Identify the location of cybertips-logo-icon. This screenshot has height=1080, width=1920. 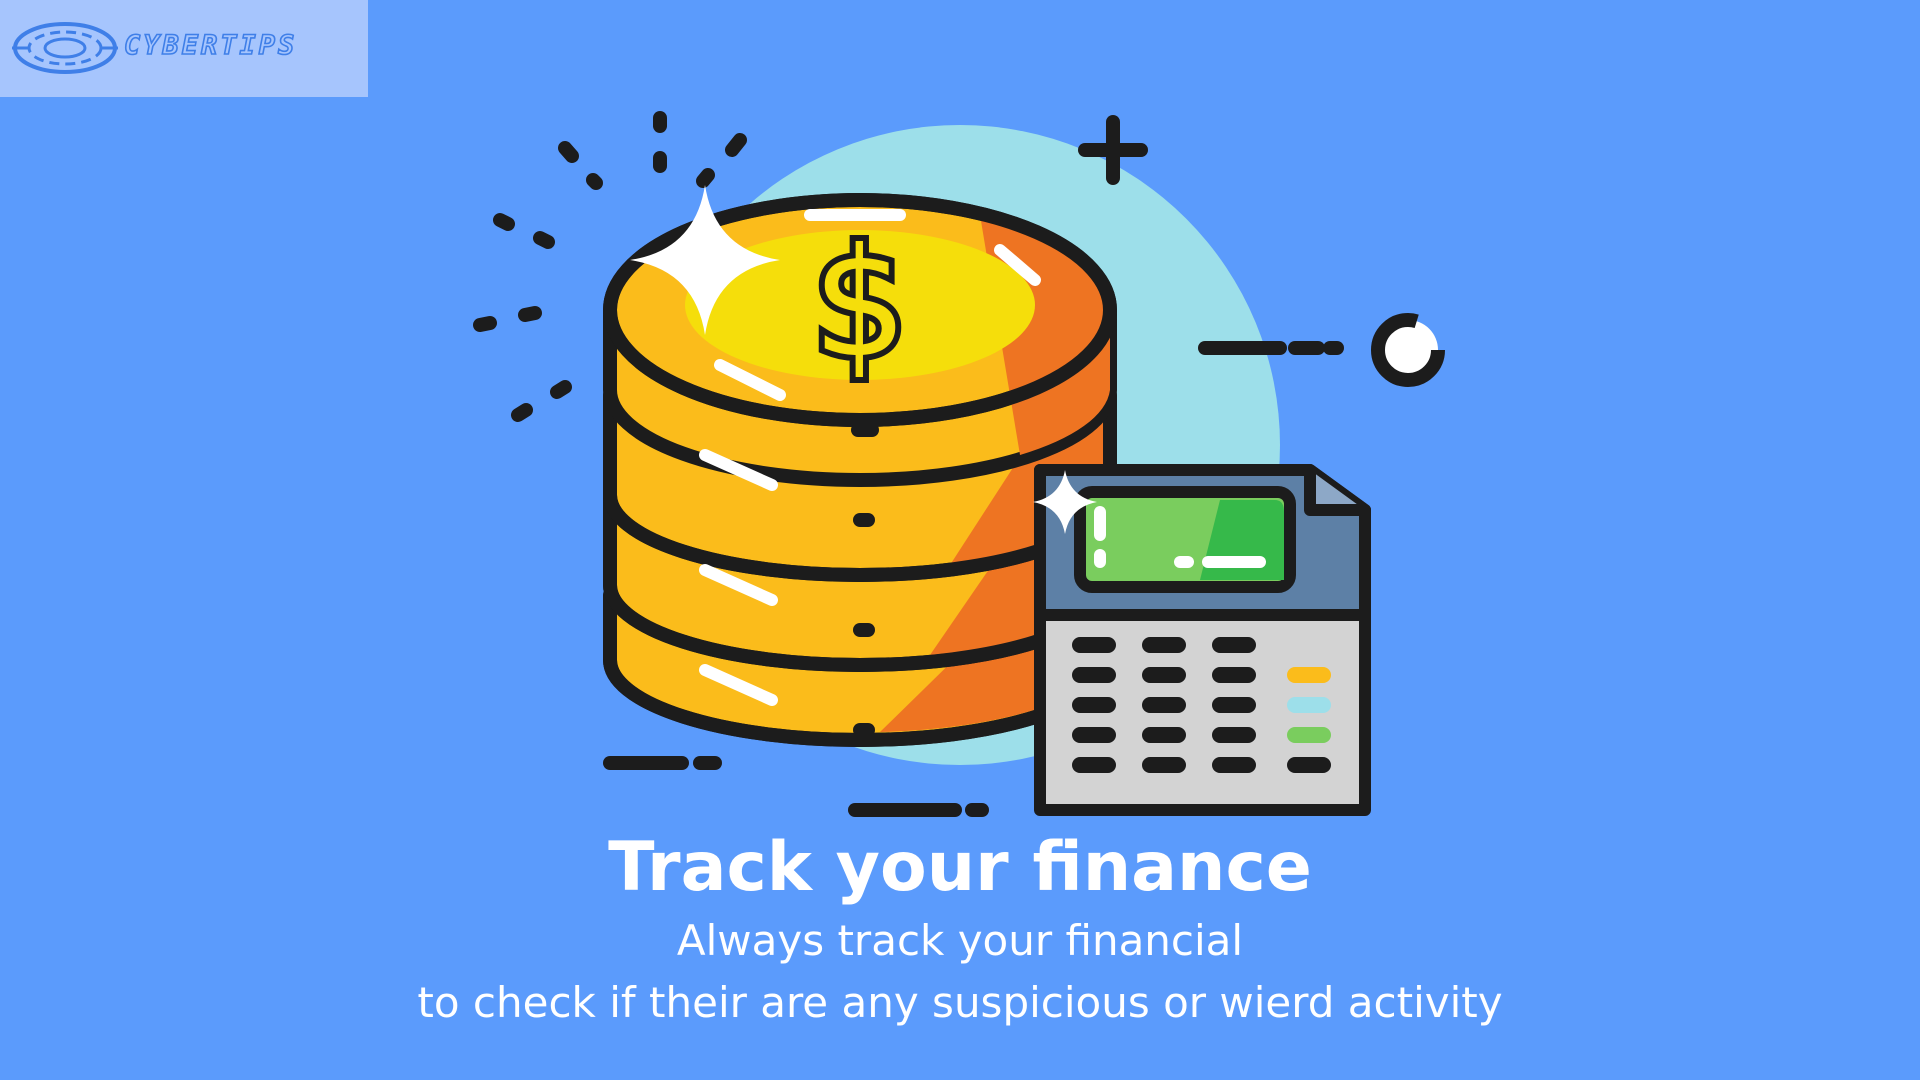
(65, 48).